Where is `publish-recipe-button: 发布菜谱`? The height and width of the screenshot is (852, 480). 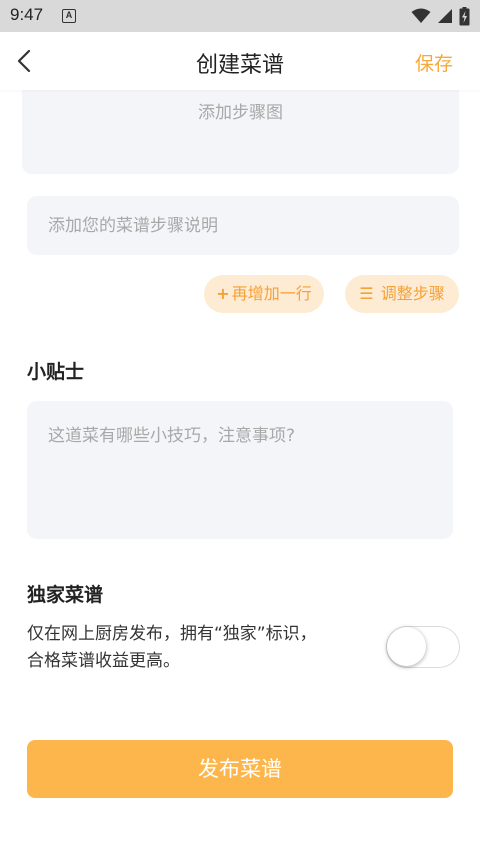
publish-recipe-button: 发布菜谱 is located at coordinates (240, 769).